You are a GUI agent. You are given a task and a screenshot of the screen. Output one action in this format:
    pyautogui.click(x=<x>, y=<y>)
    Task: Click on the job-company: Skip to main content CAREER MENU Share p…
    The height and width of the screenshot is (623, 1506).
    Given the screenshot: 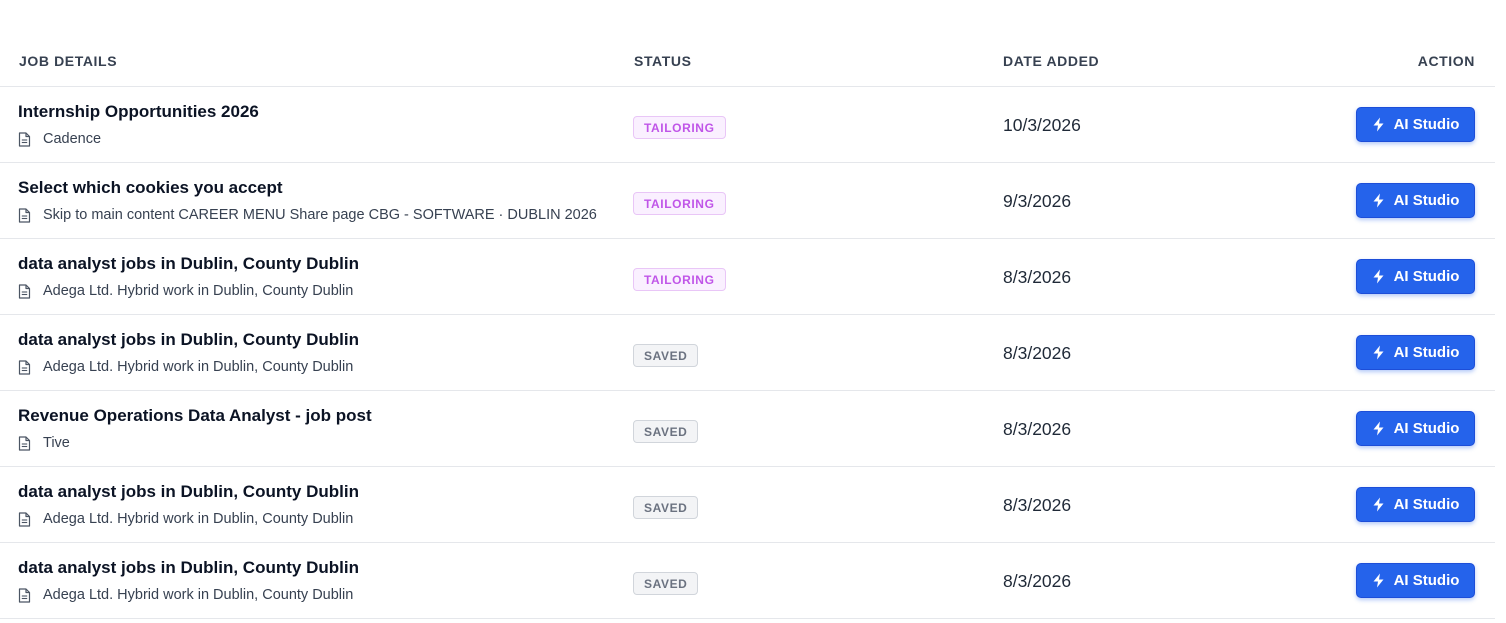 What is the action you would take?
    pyautogui.click(x=320, y=215)
    